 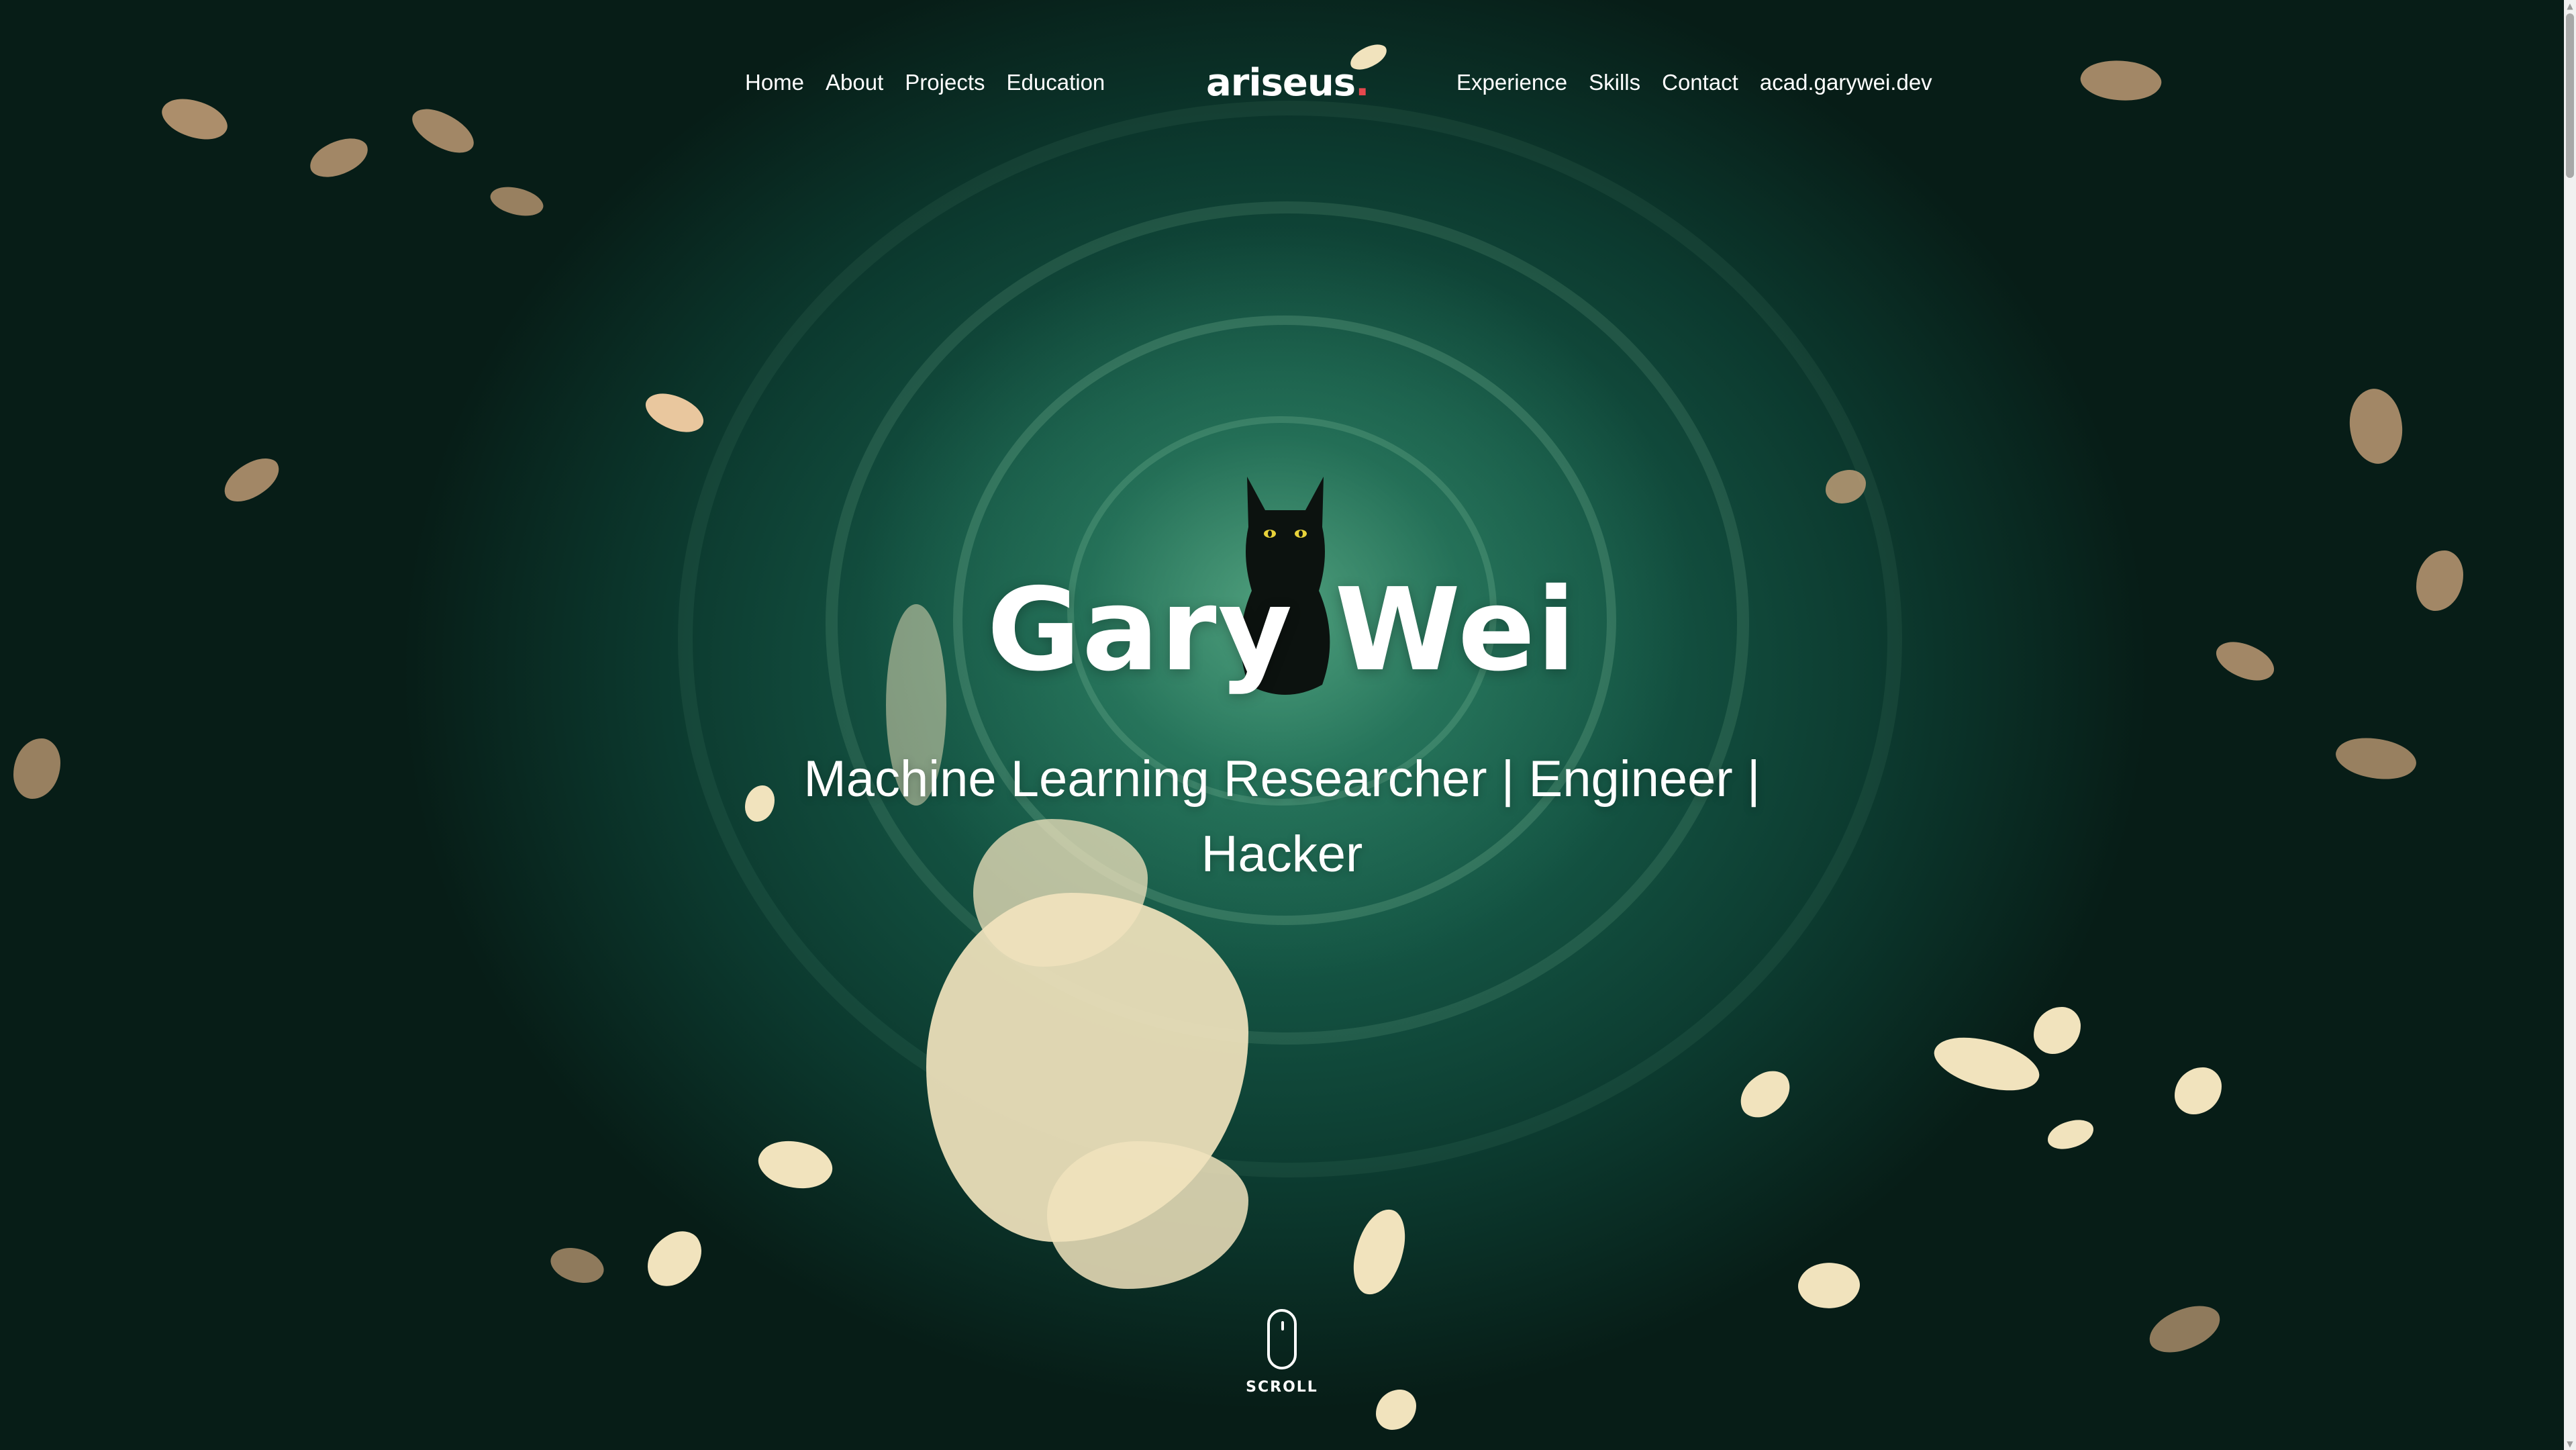 What do you see at coordinates (2570, 6) in the screenshot?
I see `arrow-up-icon: ▲` at bounding box center [2570, 6].